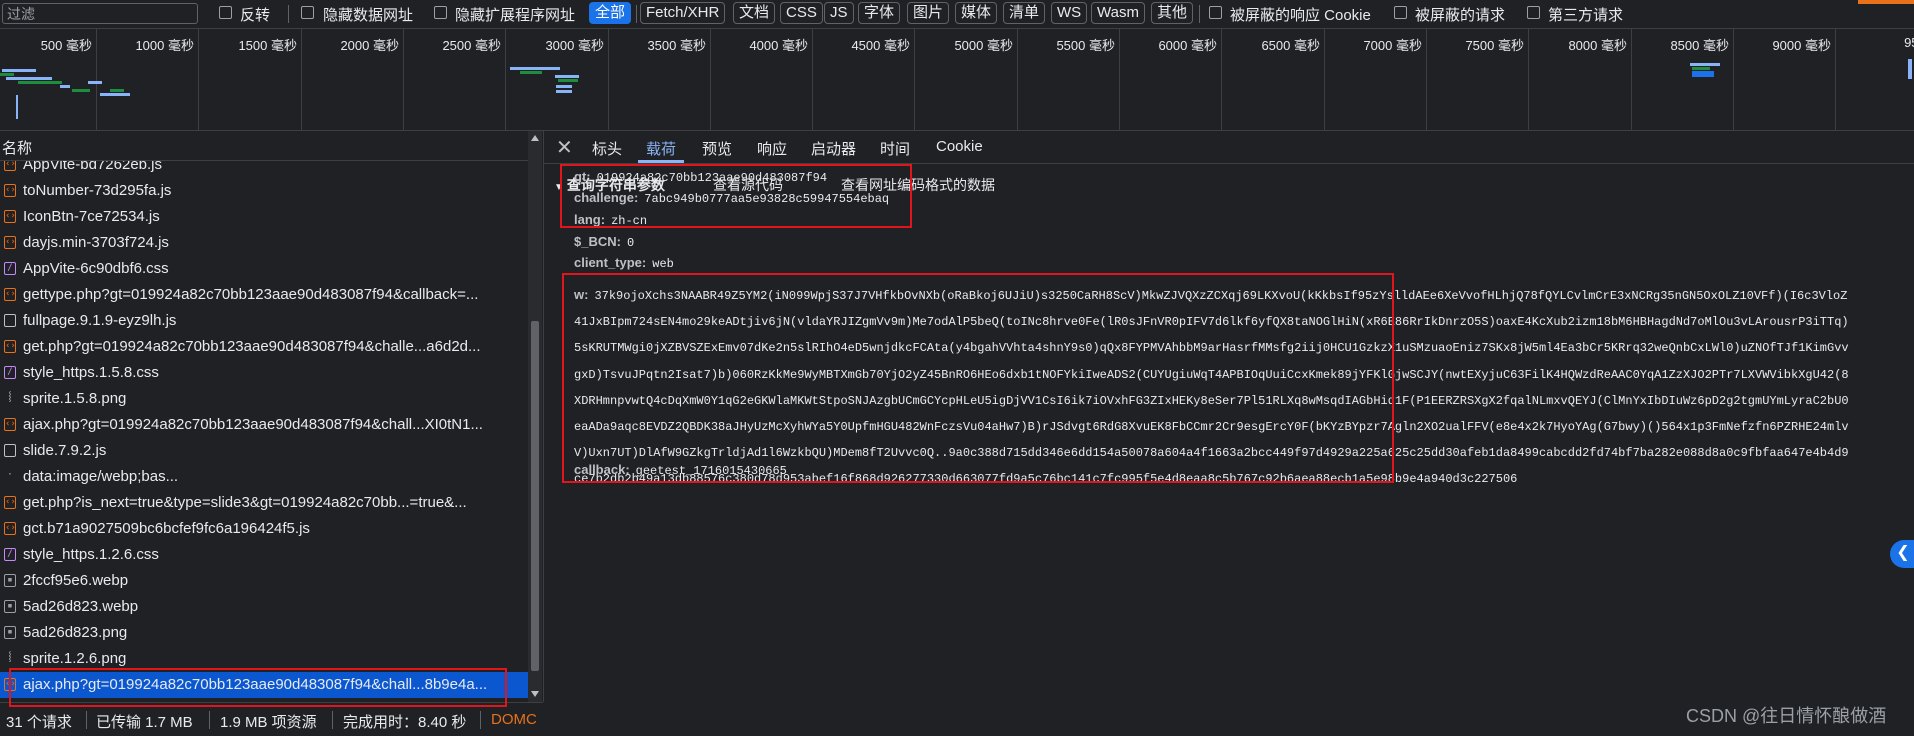  I want to click on param-row-lang: lang: zh-cn, so click(610, 220).